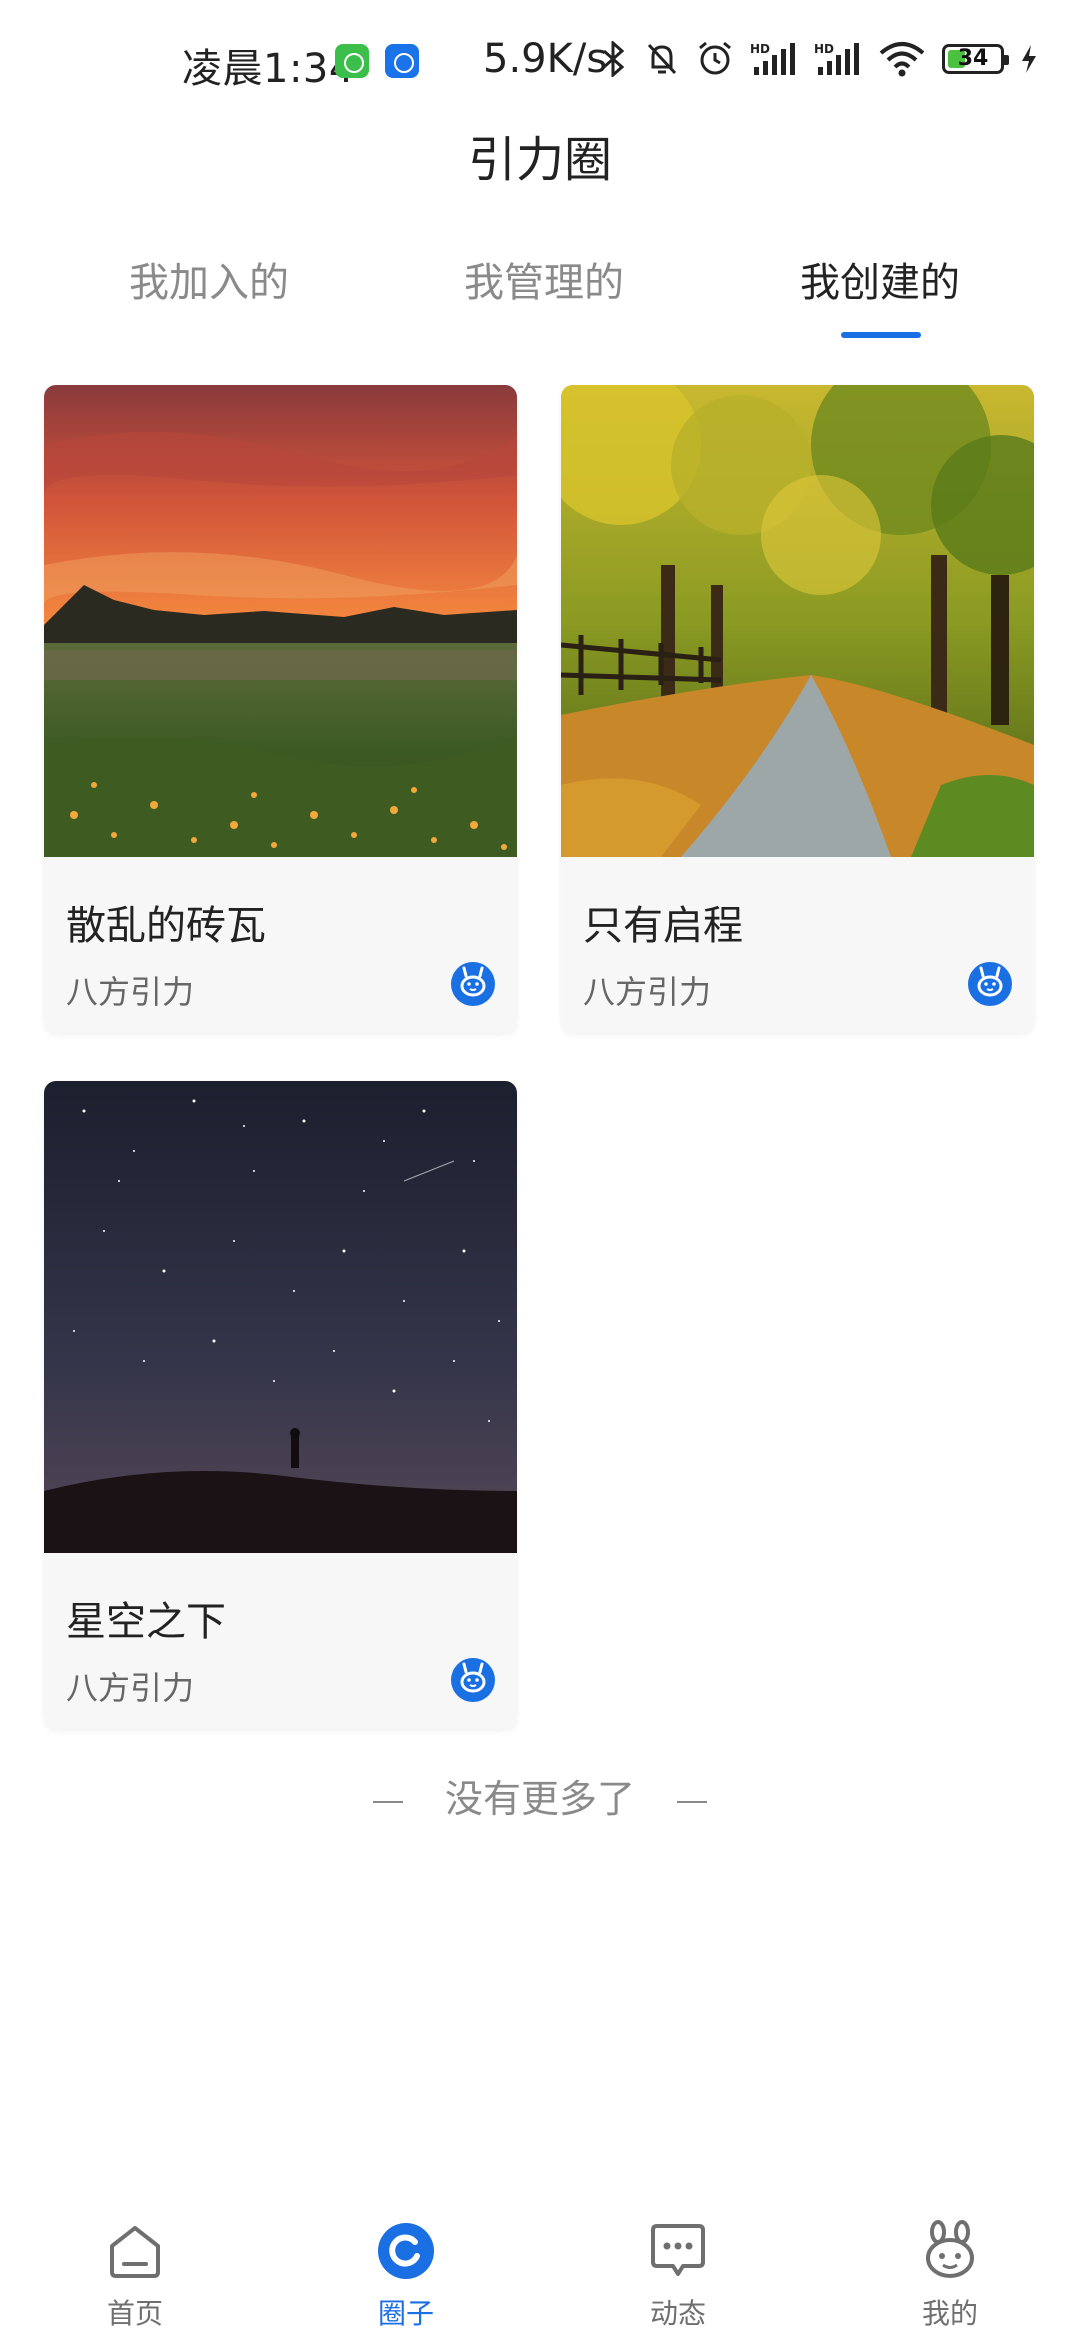 This screenshot has width=1080, height=2340. I want to click on circle-card: 只有启程 八方引力, so click(797, 709).